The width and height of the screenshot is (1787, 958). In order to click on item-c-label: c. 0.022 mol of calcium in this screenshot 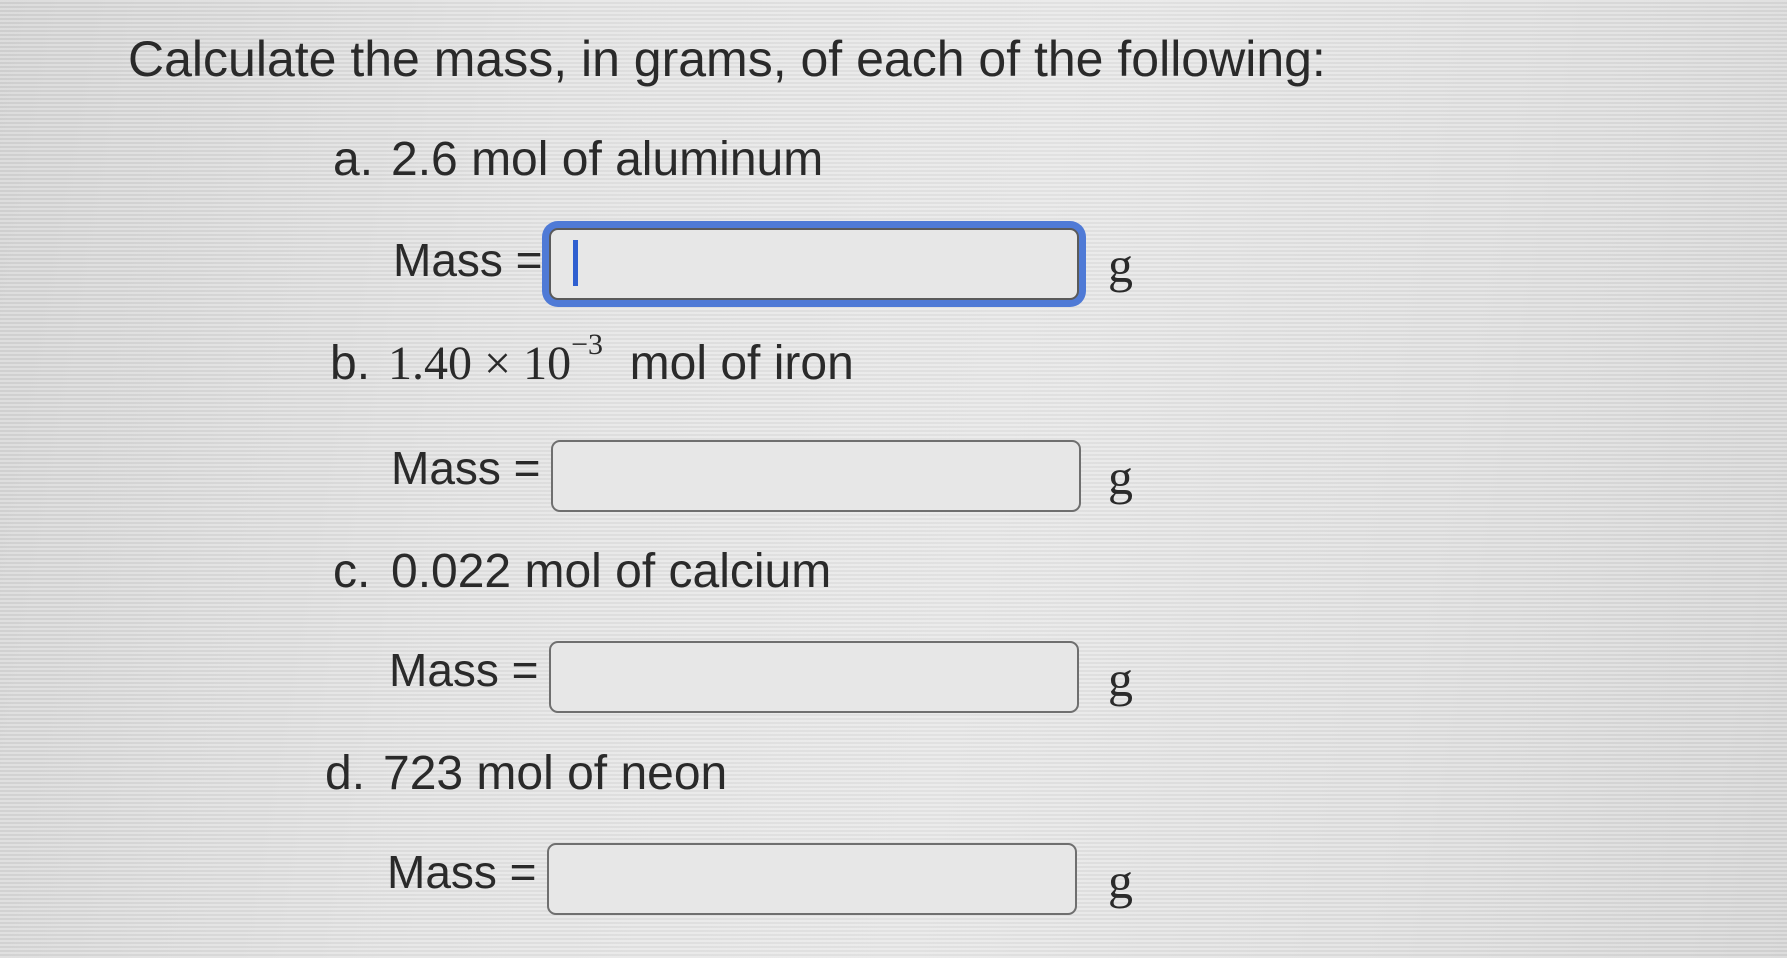, I will do `click(582, 571)`.